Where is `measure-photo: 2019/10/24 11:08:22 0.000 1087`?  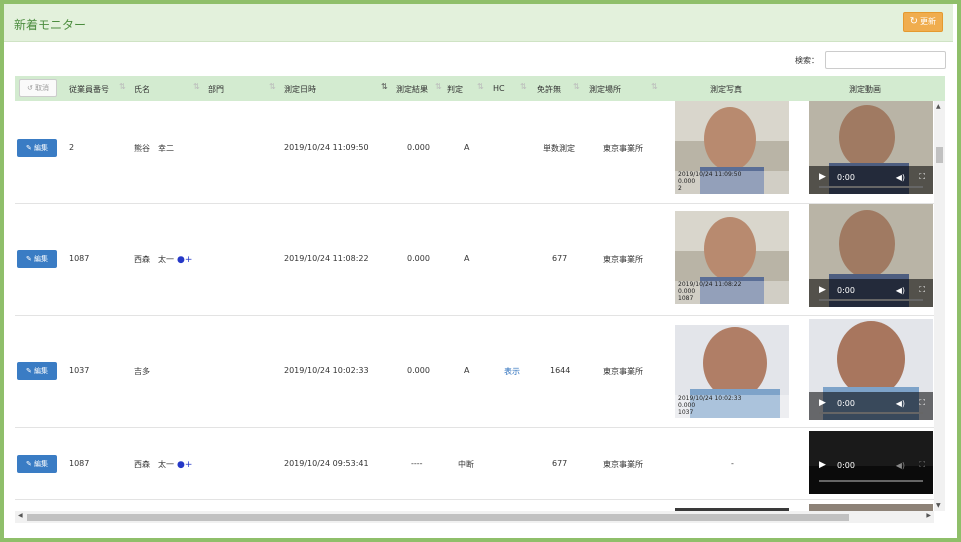 measure-photo: 2019/10/24 11:08:22 0.000 1087 is located at coordinates (732, 257).